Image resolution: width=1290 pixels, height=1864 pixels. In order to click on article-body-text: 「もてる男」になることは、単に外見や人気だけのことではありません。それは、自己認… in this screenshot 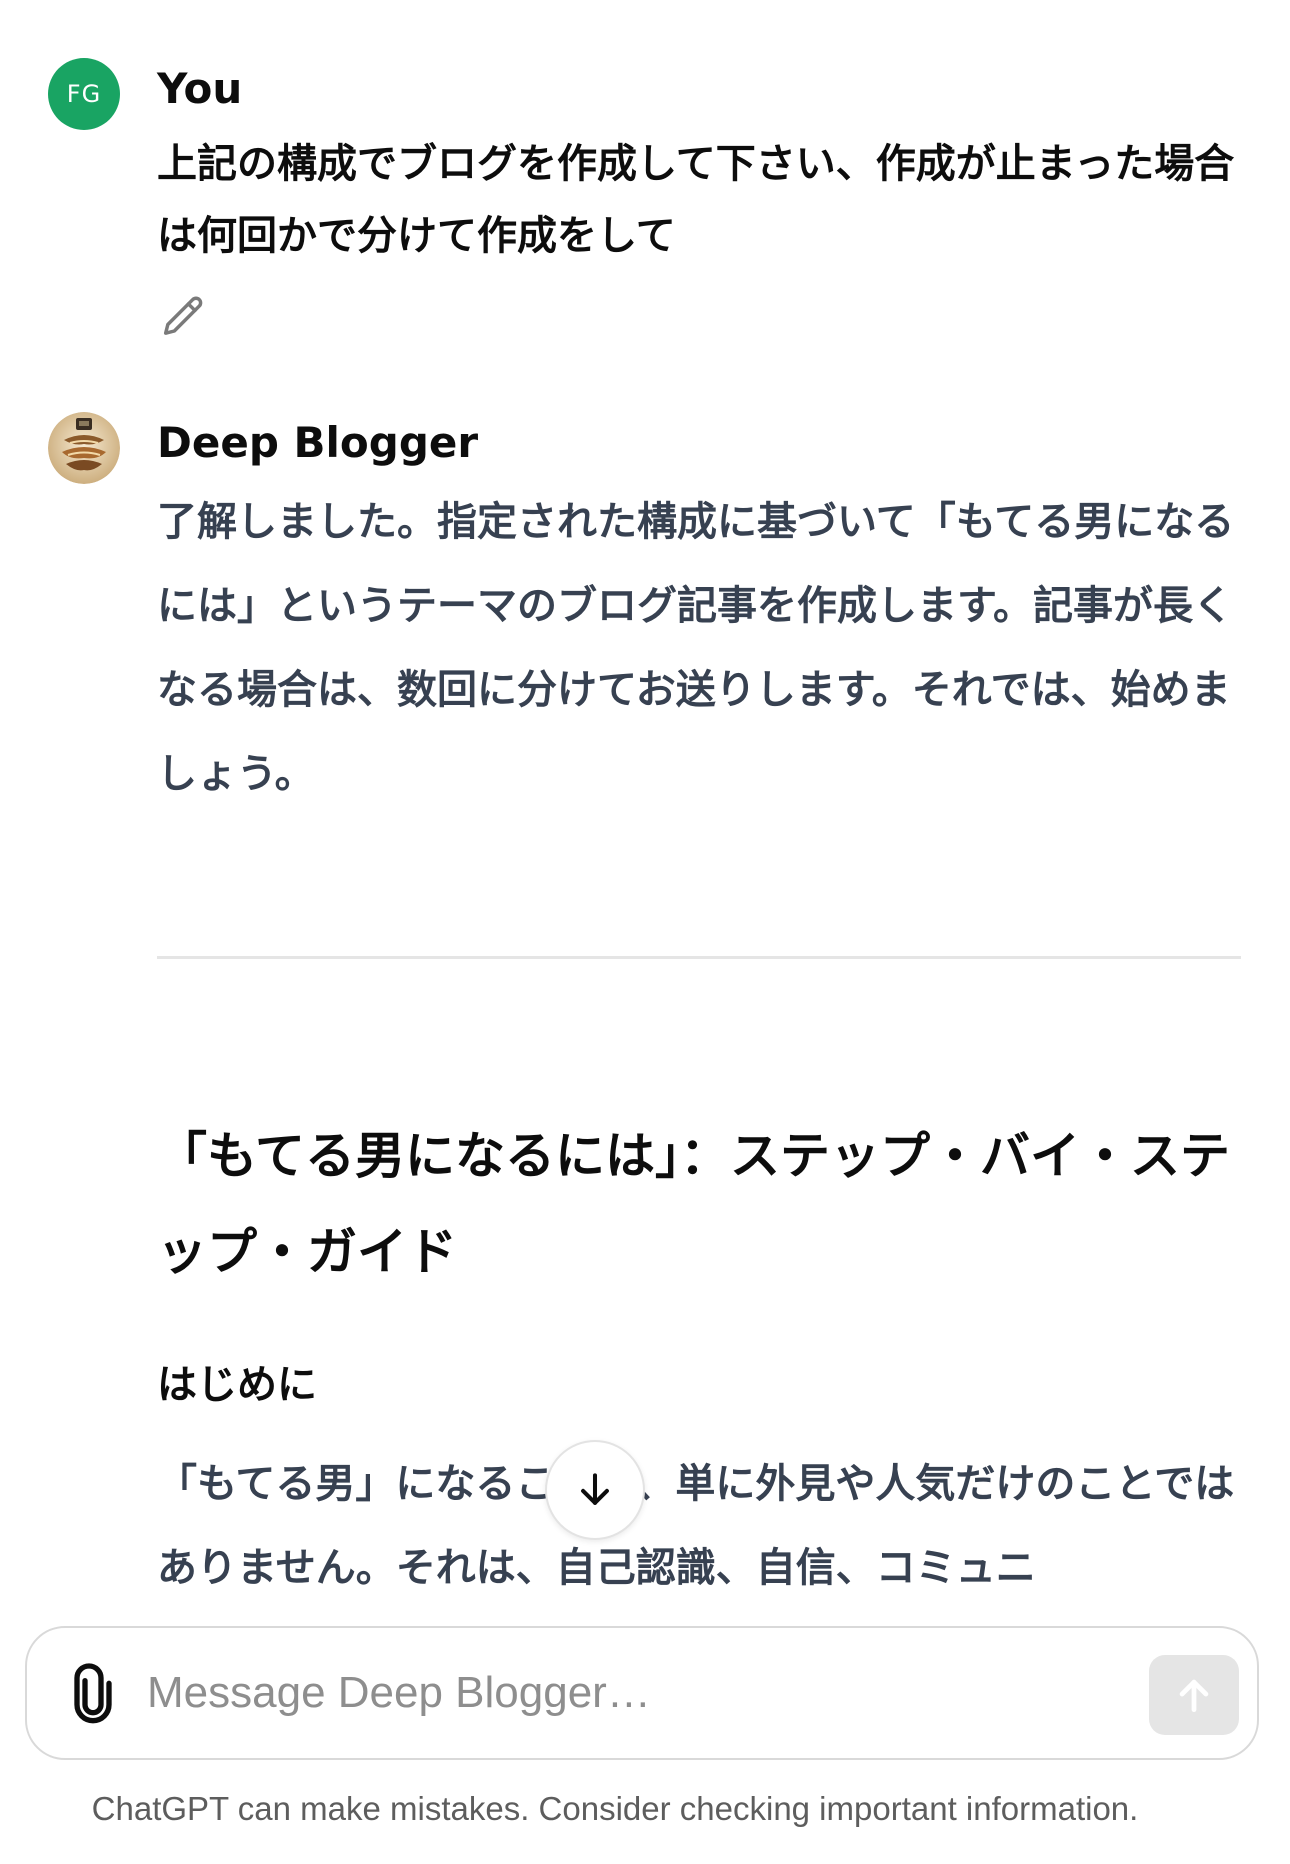, I will do `click(696, 1526)`.